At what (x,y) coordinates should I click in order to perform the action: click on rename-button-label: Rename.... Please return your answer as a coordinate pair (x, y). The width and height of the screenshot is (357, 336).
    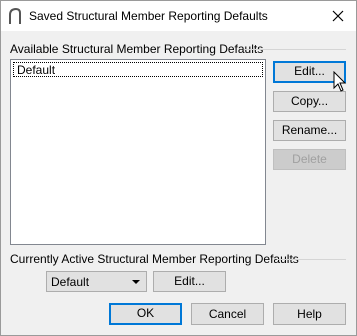
    Looking at the image, I should click on (309, 130).